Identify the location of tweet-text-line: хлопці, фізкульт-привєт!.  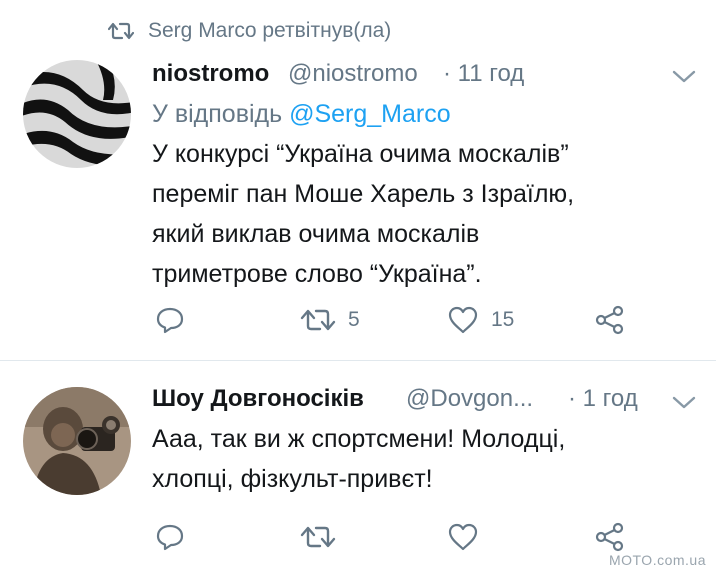
(292, 479).